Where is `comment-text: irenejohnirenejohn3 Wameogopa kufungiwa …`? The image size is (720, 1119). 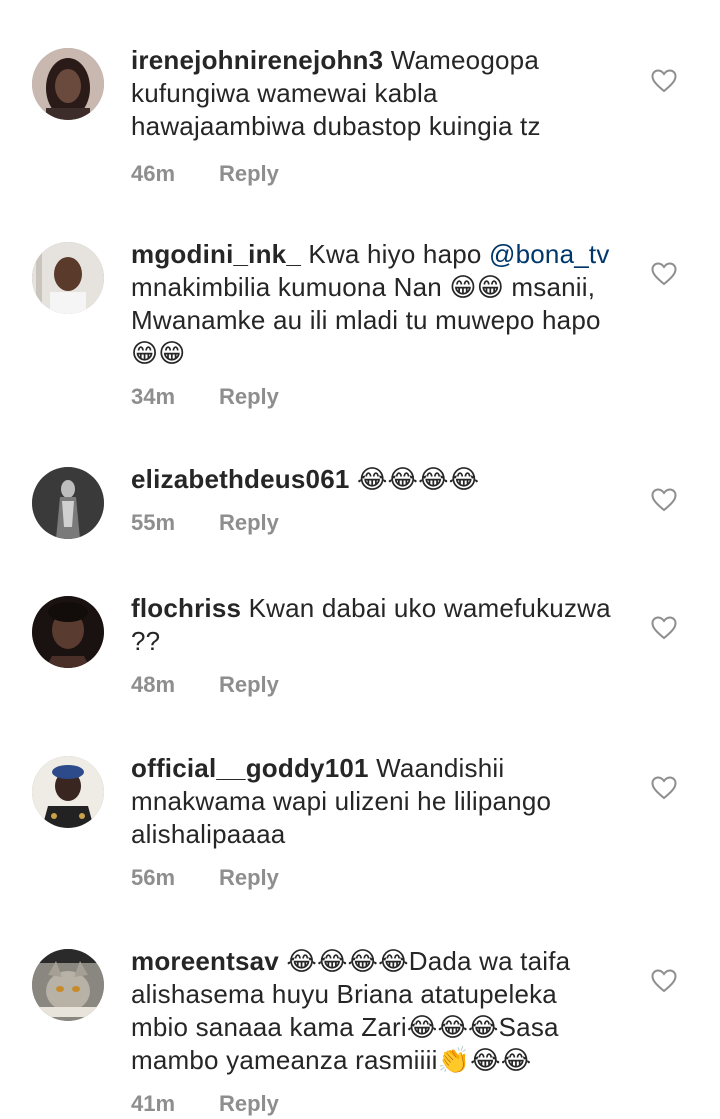
comment-text: irenejohnirenejohn3 Wameogopa kufungiwa … is located at coordinates (371, 93).